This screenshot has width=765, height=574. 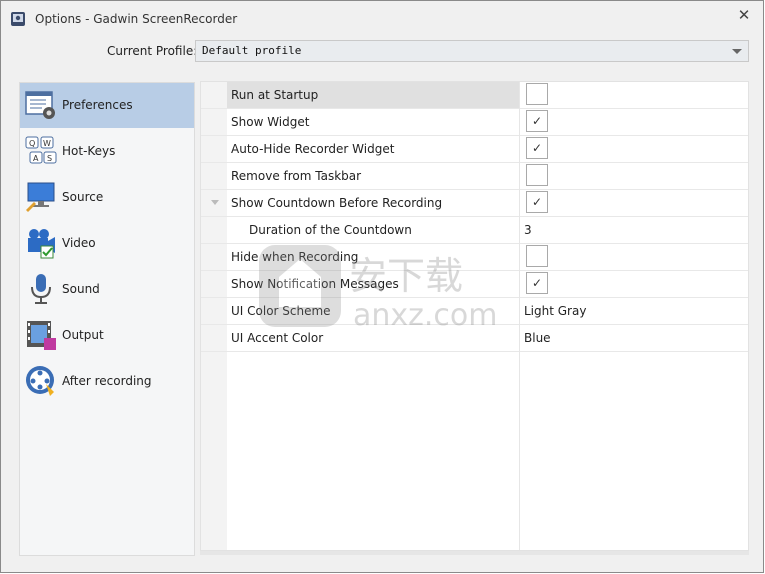 I want to click on property-name-cell: Show Widget, so click(x=373, y=122).